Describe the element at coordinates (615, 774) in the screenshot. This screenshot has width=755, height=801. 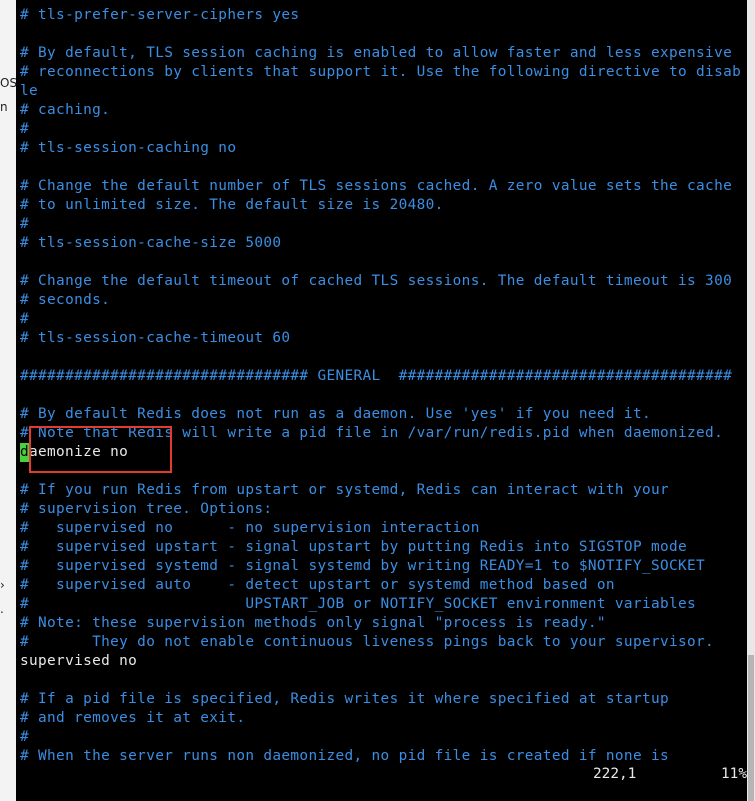
I see `cursor-position-indicator: 222,1` at that location.